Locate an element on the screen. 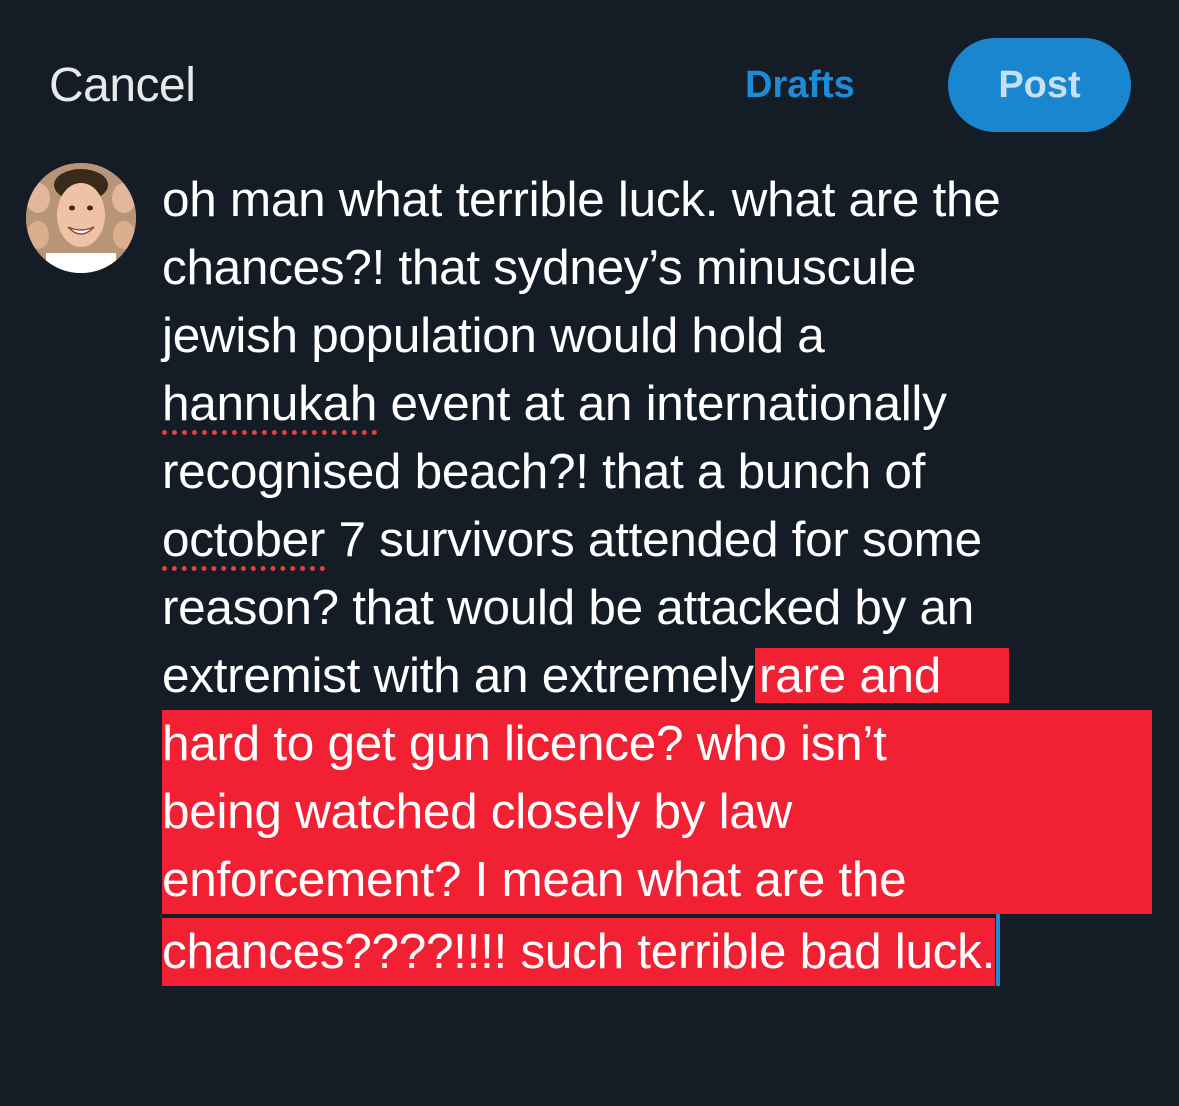 The height and width of the screenshot is (1106, 1179). text-line: reason? that would be attacked by an is located at coordinates (568, 607).